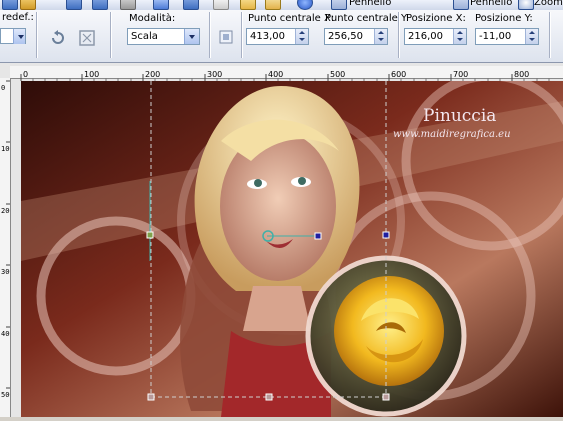 Image resolution: width=563 pixels, height=421 pixels. Describe the element at coordinates (495, 36) in the screenshot. I see `pos-y-value: -11,00` at that location.